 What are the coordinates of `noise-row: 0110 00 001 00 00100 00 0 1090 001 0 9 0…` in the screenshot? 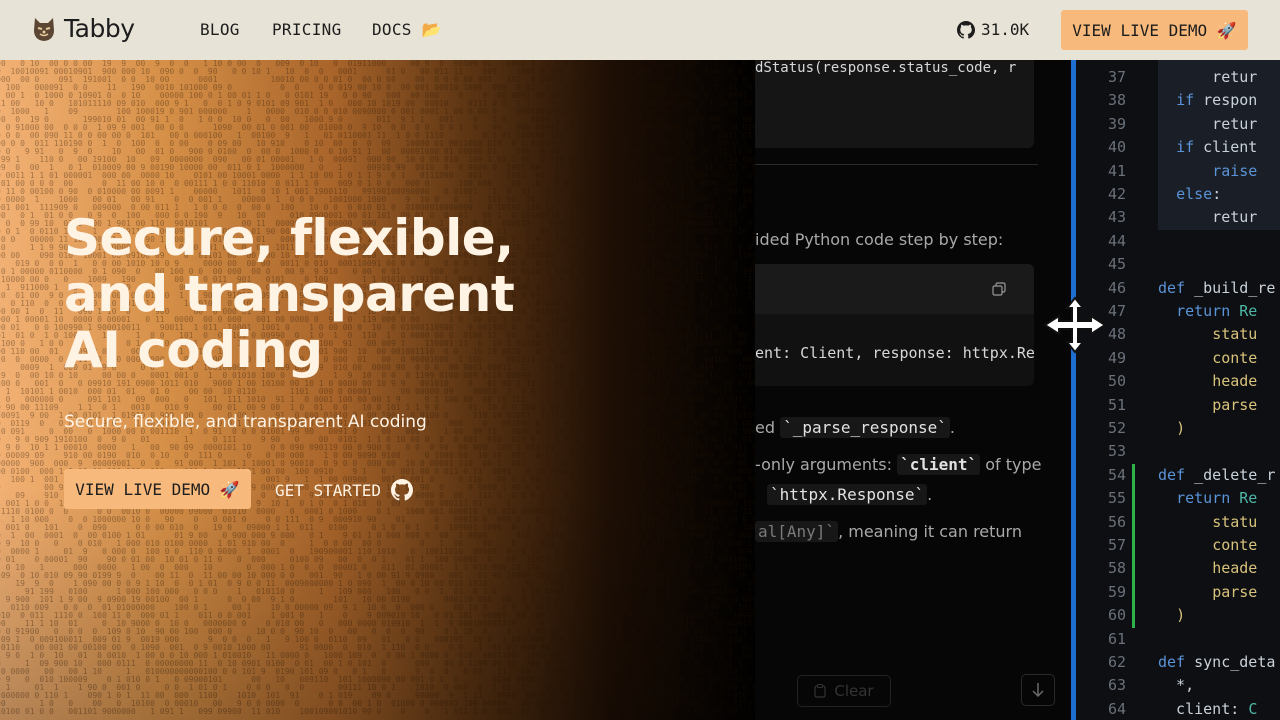 It's located at (380, 647).